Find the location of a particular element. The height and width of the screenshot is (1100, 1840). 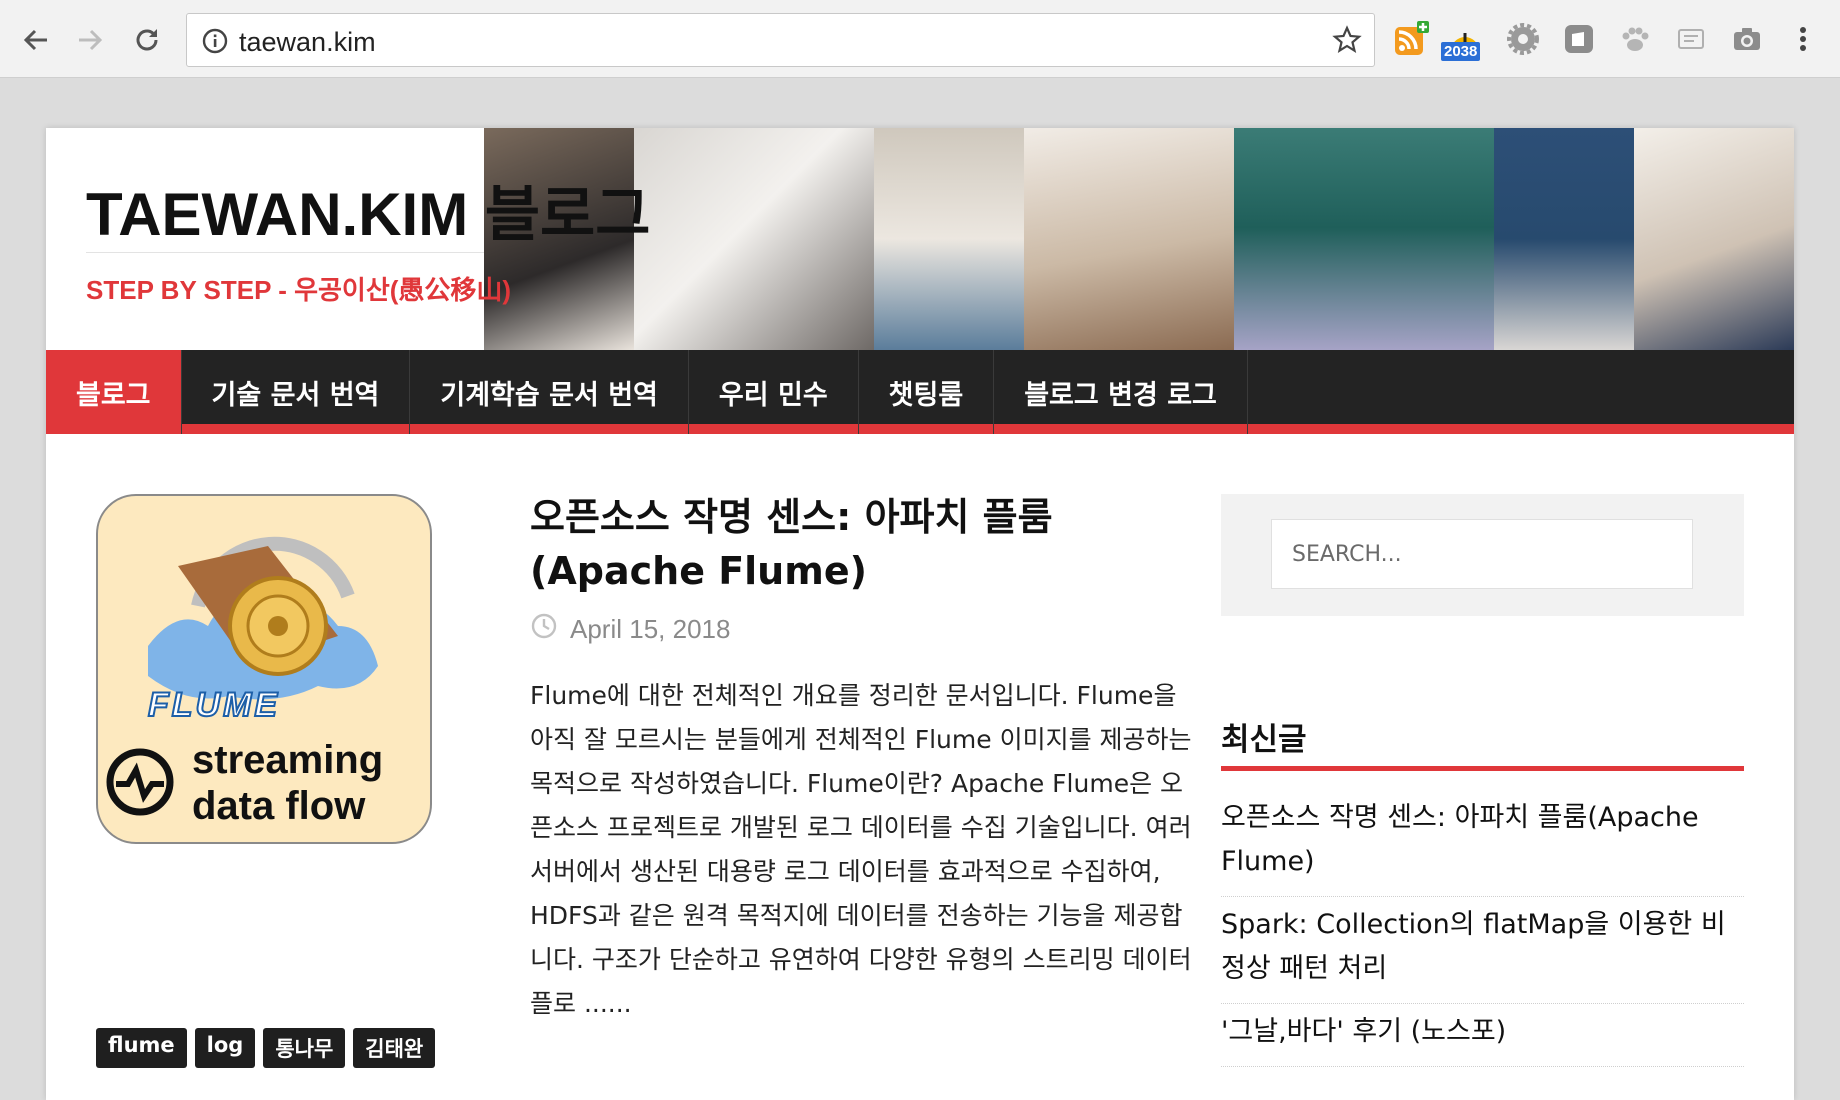

site-tagline: STEP BY STEP - 우공이산(愚公移山) is located at coordinates (299, 290).